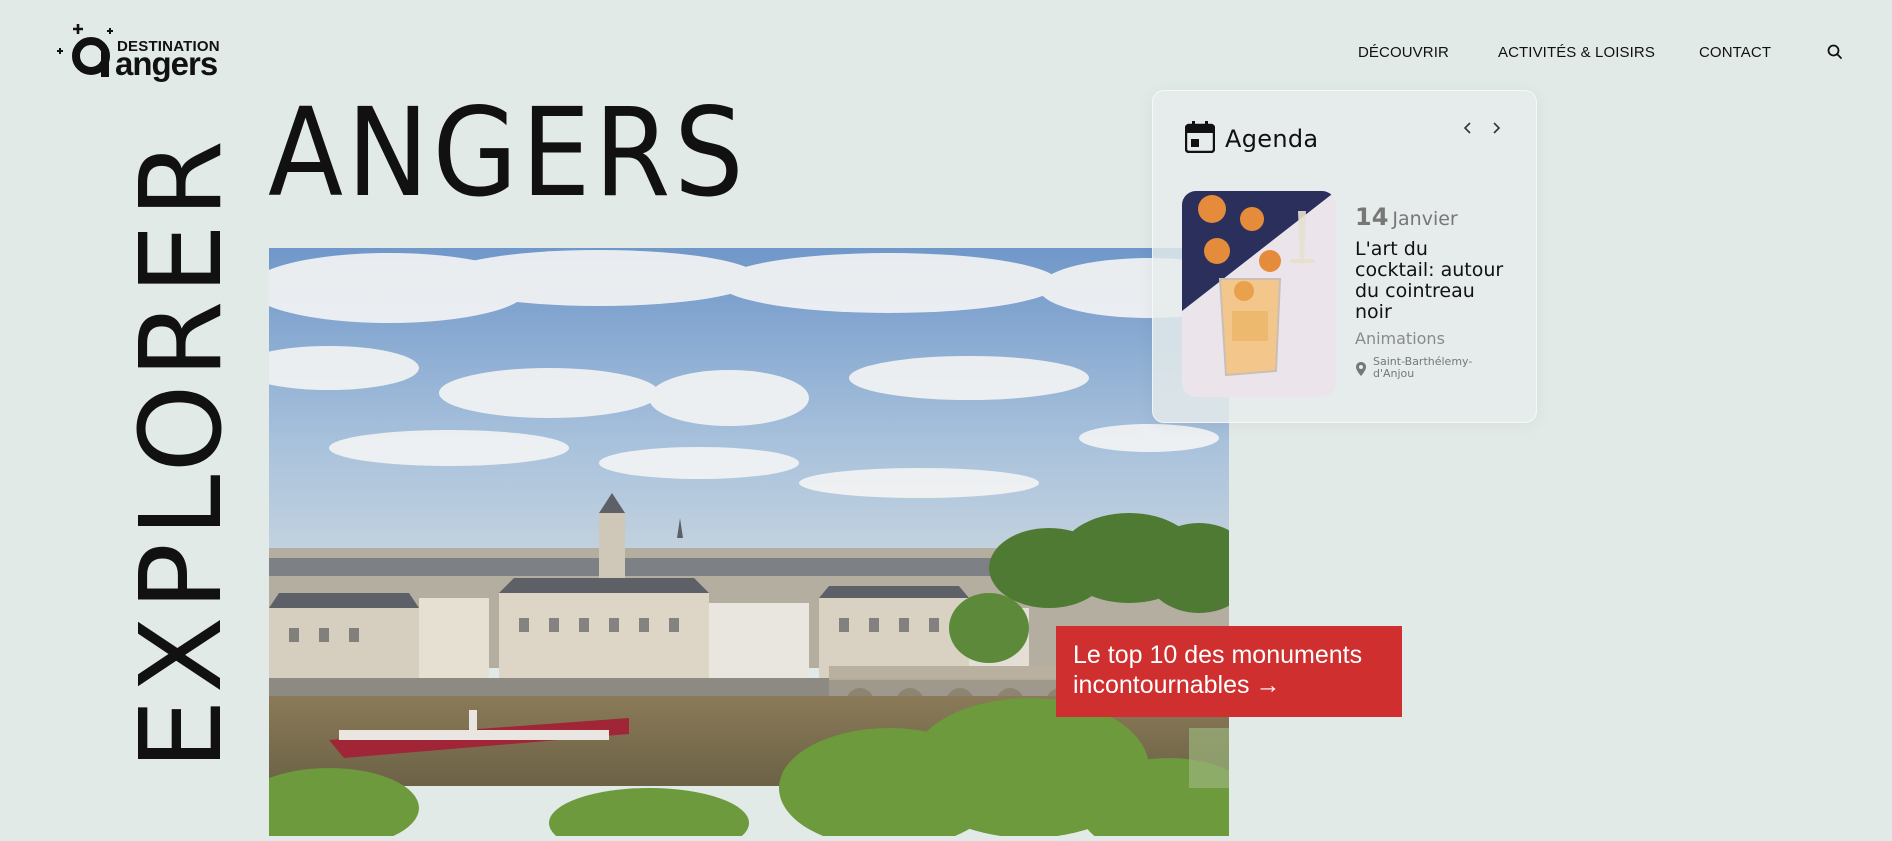 The image size is (1892, 841). What do you see at coordinates (1468, 128) in the screenshot?
I see `chevron-left-icon` at bounding box center [1468, 128].